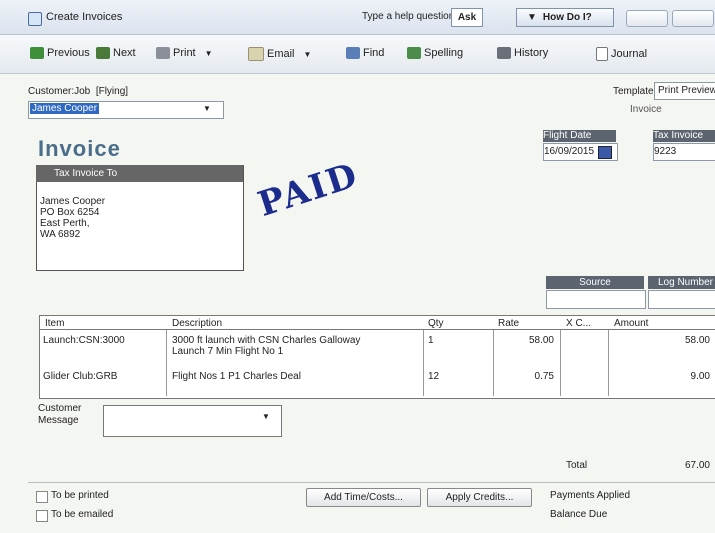  Describe the element at coordinates (139, 173) in the screenshot. I see `bill-to-heading: Tax Invoice To` at that location.